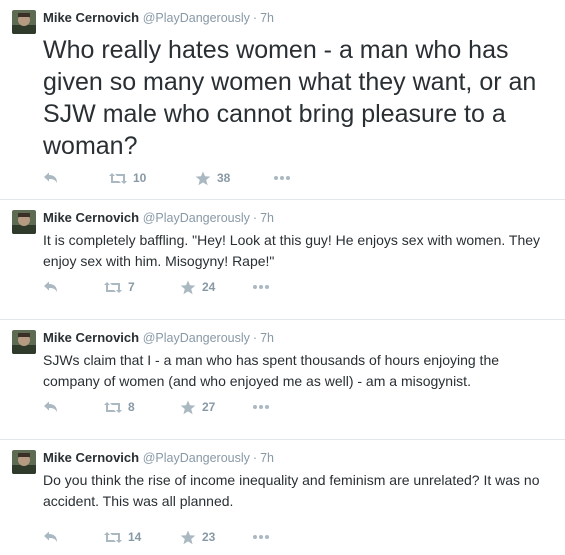 This screenshot has height=555, width=565. I want to click on retweet-count: 7, so click(131, 287).